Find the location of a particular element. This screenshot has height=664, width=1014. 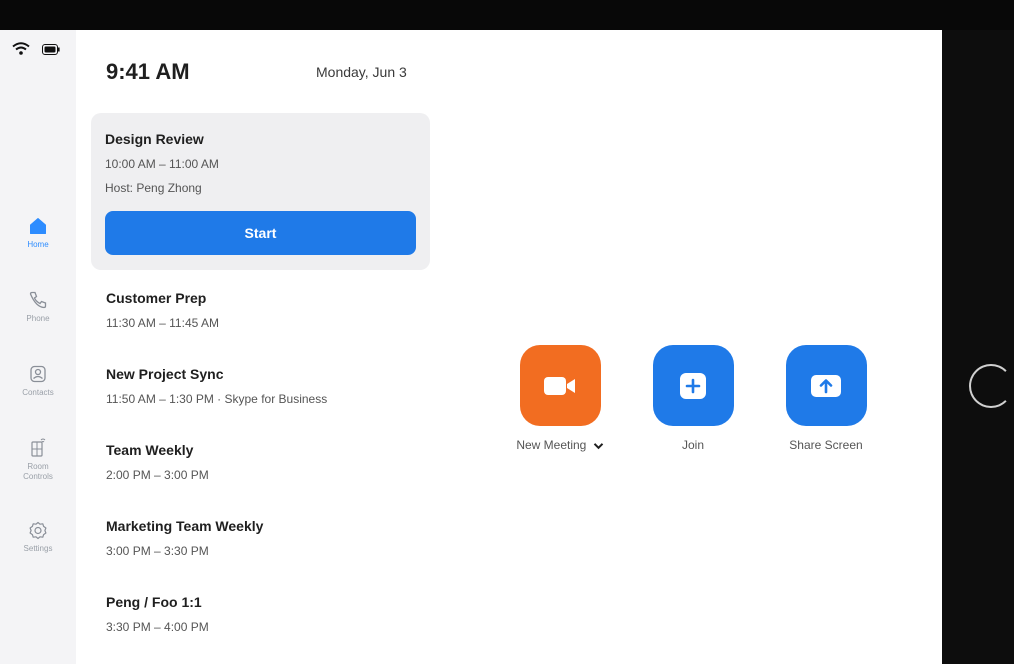

phone-icon is located at coordinates (38, 300).